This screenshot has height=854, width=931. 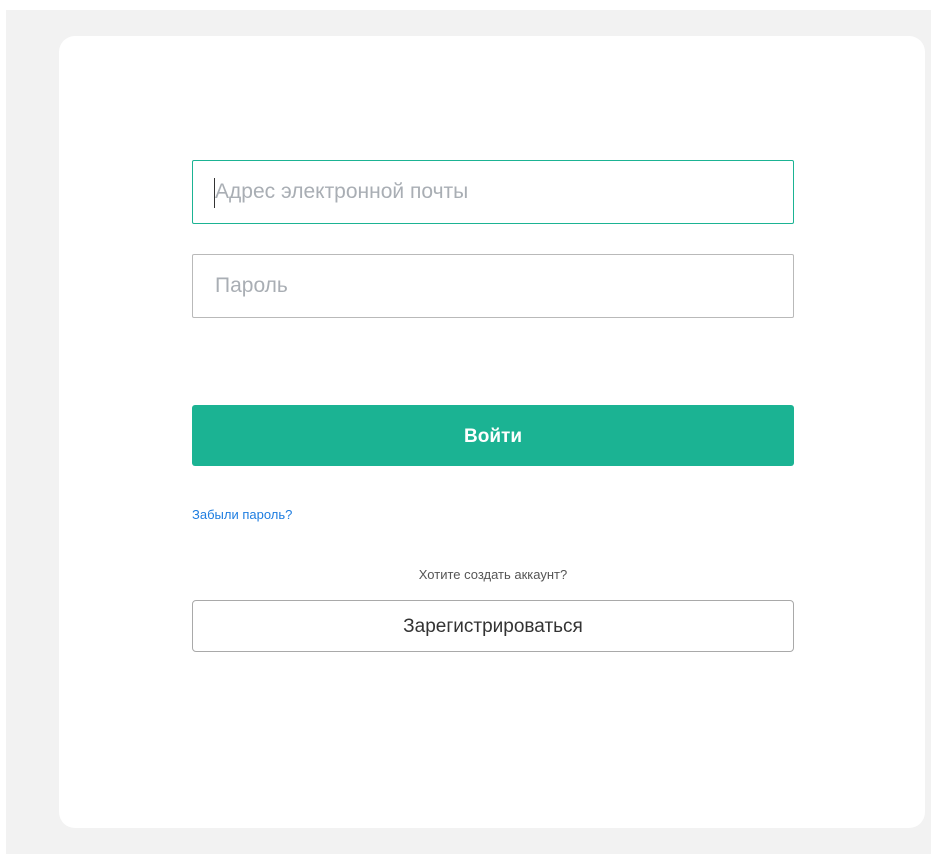 I want to click on login-button: Войти, so click(x=493, y=435).